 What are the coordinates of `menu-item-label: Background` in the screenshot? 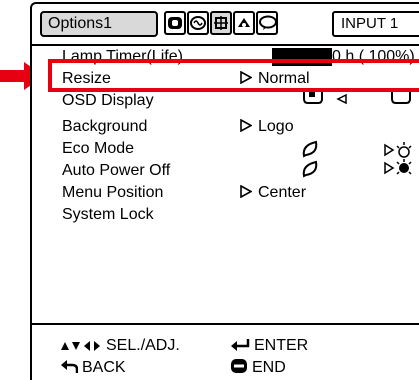 It's located at (105, 126).